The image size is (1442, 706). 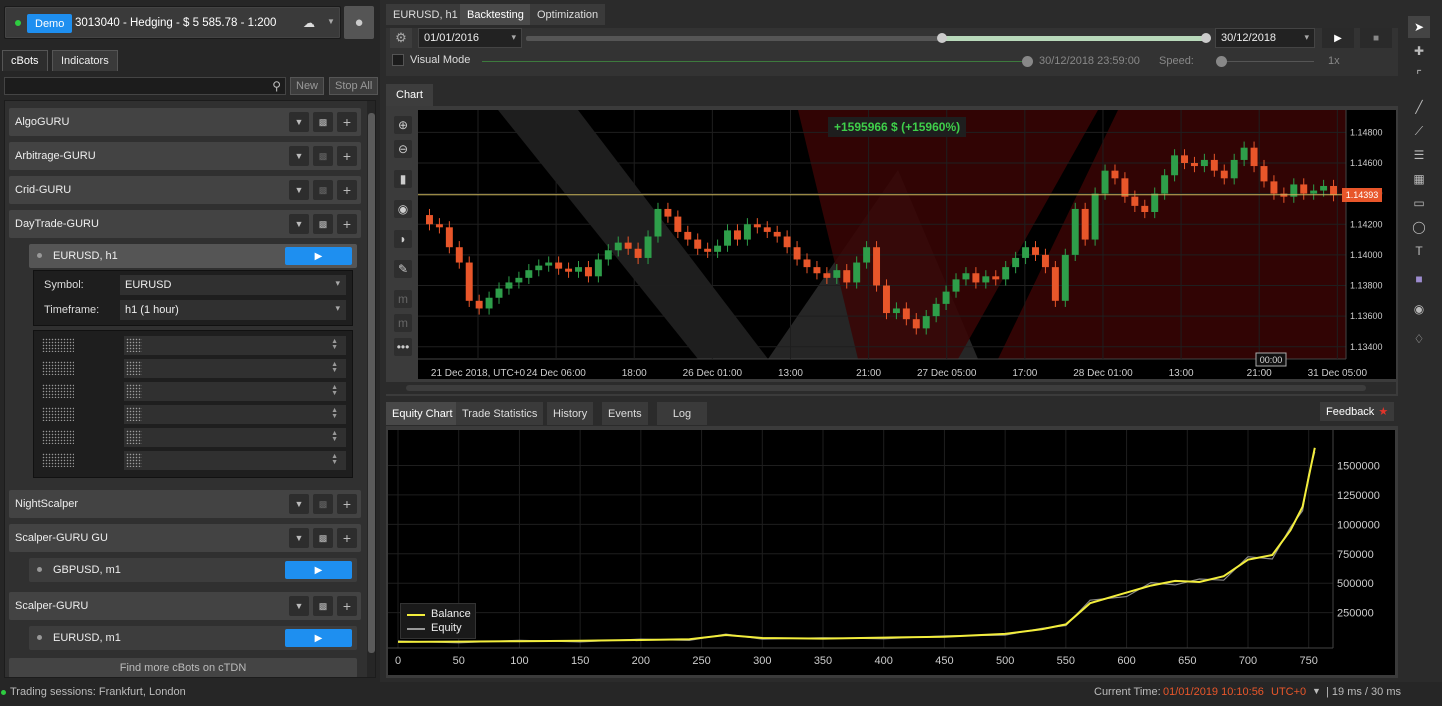 What do you see at coordinates (422, 413) in the screenshot?
I see `tab-equity-chart: Equity Chart` at bounding box center [422, 413].